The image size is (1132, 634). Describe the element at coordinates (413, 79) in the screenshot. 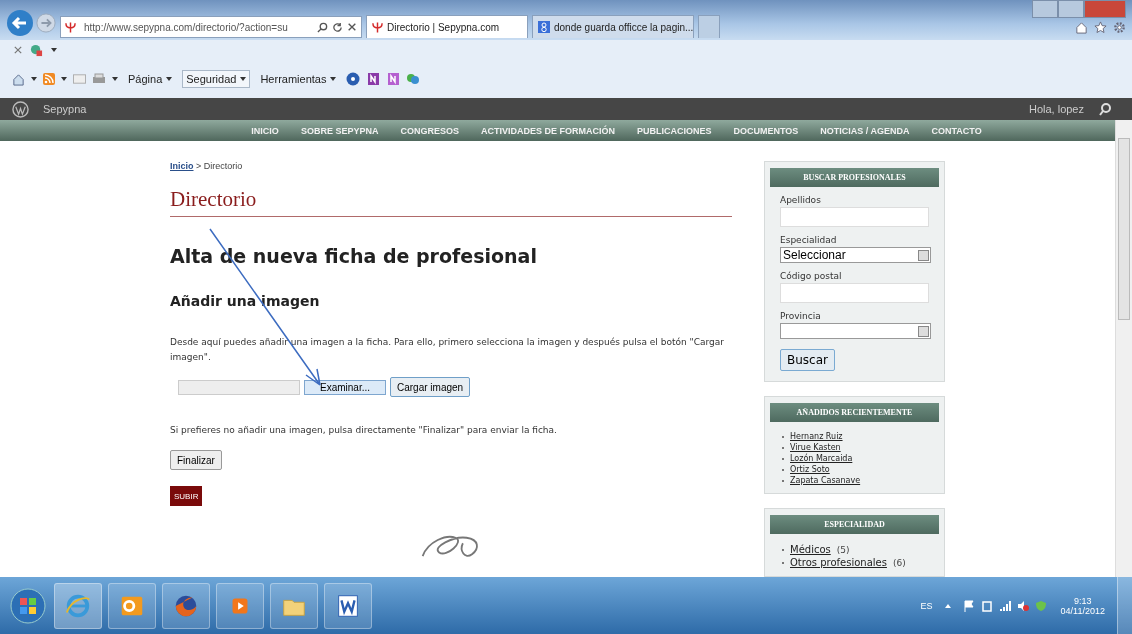

I see `messenger-icon` at that location.